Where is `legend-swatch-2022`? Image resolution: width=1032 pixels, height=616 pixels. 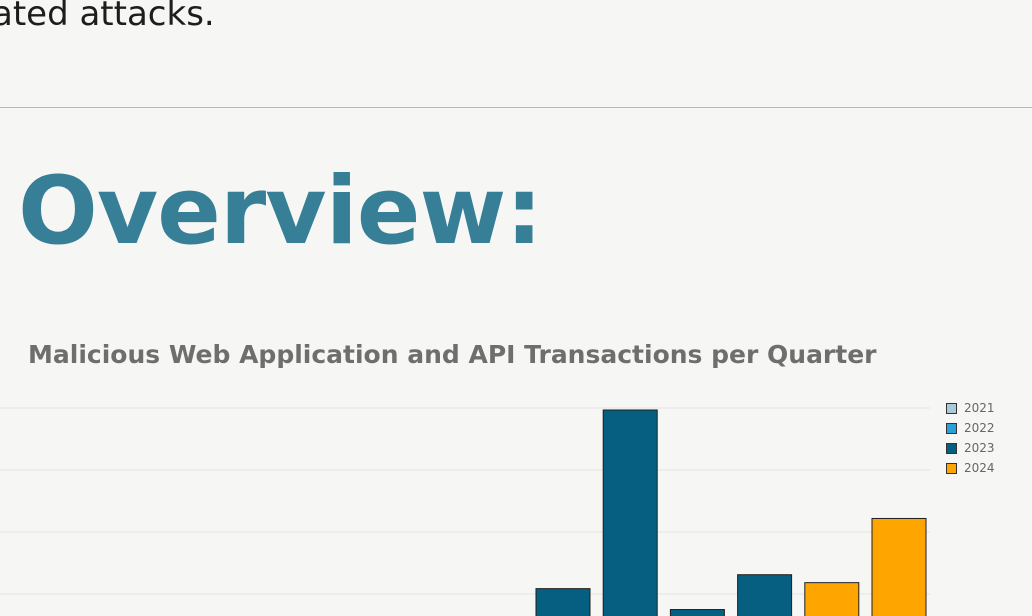 legend-swatch-2022 is located at coordinates (951, 428).